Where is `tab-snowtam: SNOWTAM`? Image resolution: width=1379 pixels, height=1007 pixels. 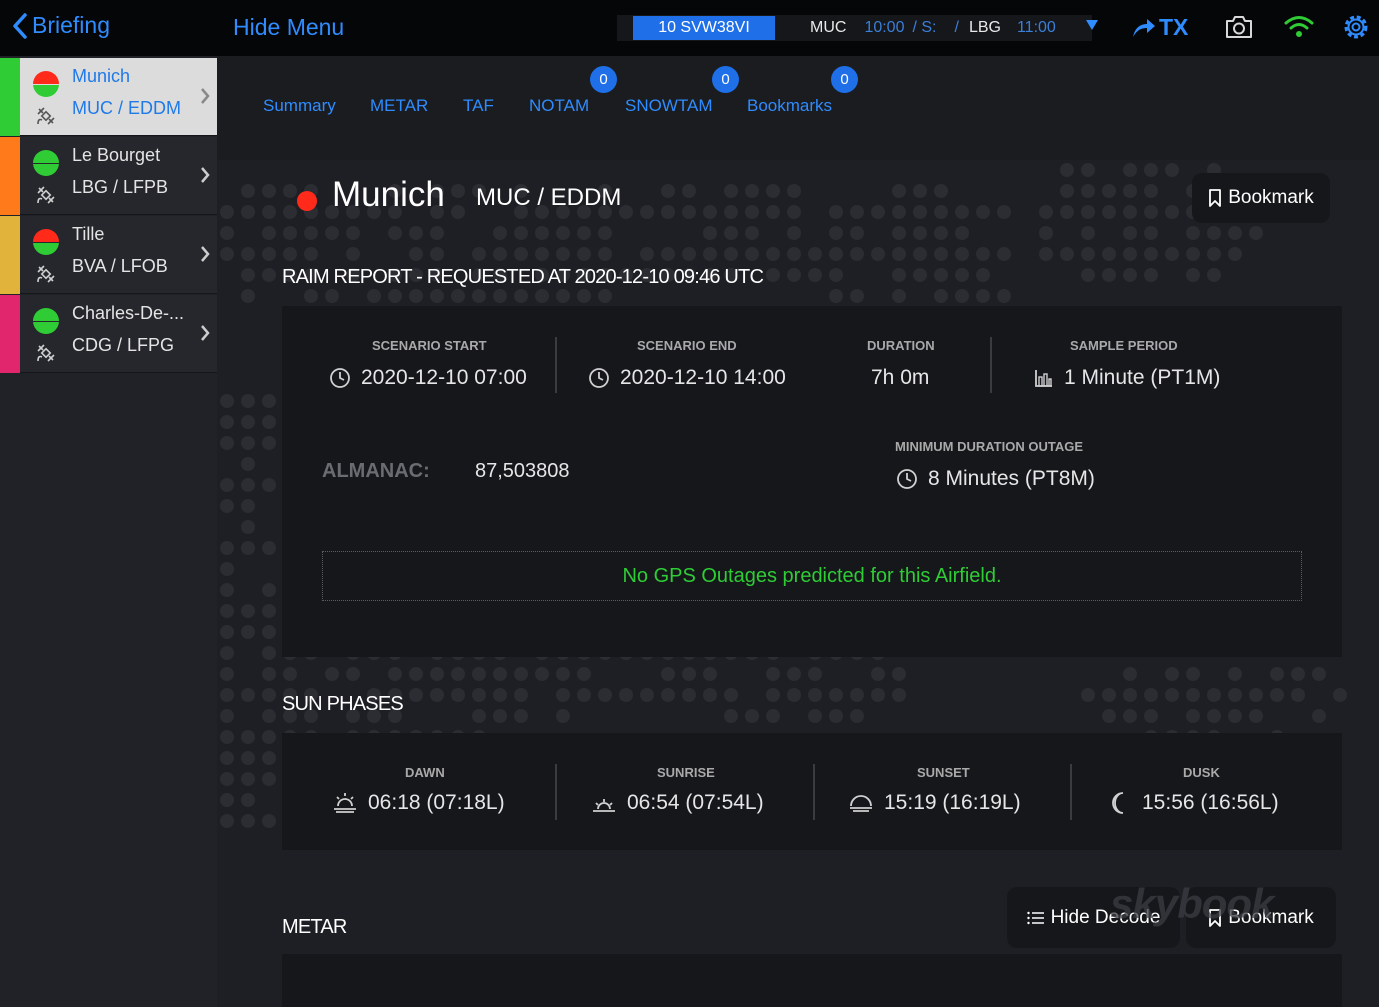 tab-snowtam: SNOWTAM is located at coordinates (669, 106).